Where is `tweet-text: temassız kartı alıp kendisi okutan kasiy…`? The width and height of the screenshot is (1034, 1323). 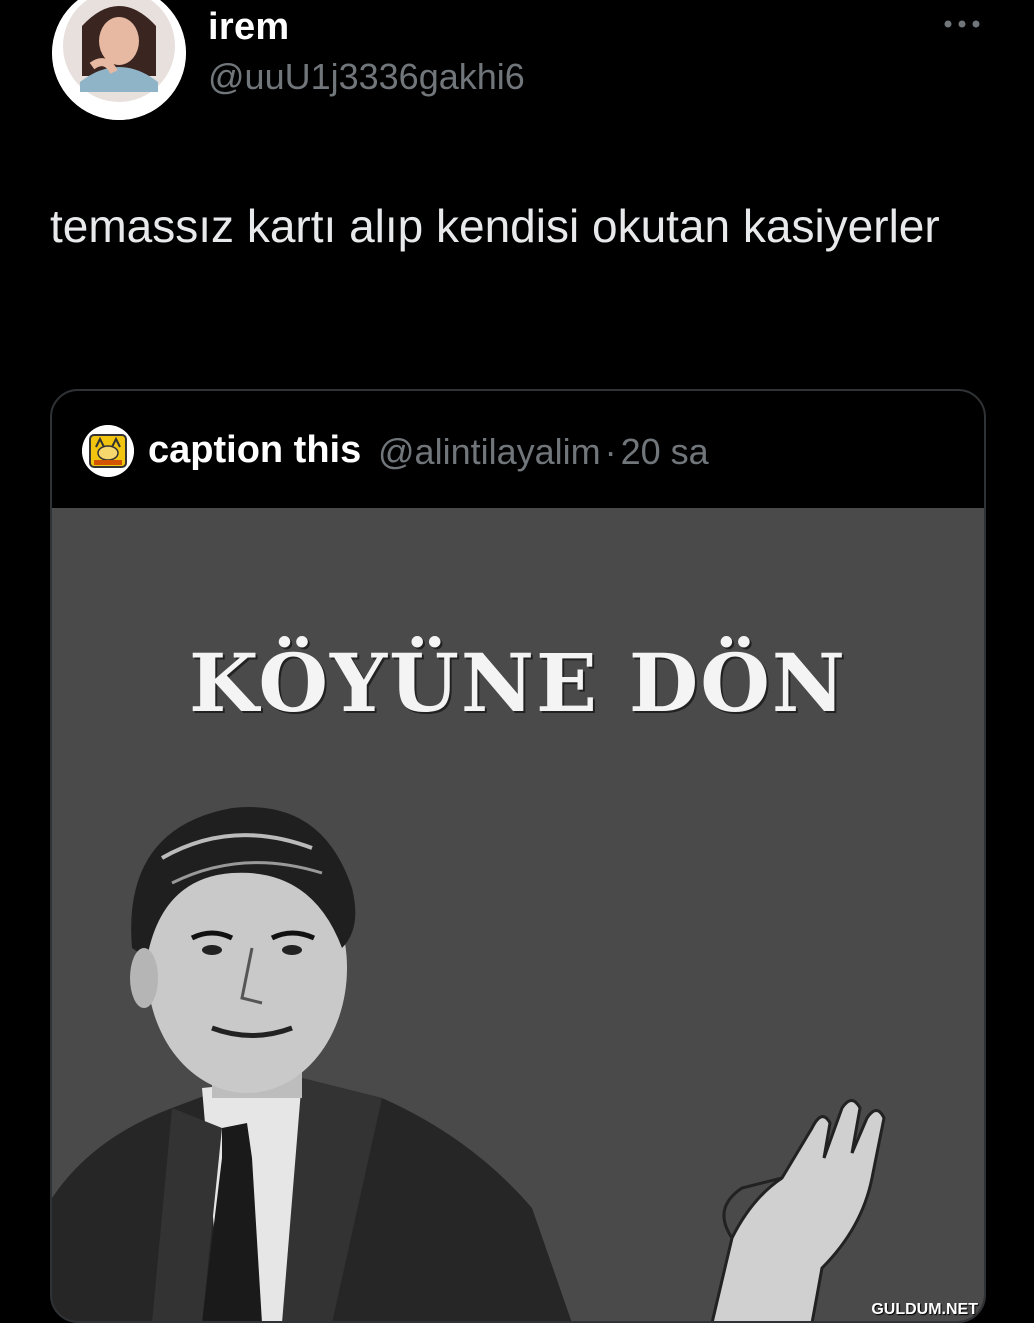 tweet-text: temassız kartı alıp kendisi okutan kasiy… is located at coordinates (495, 226).